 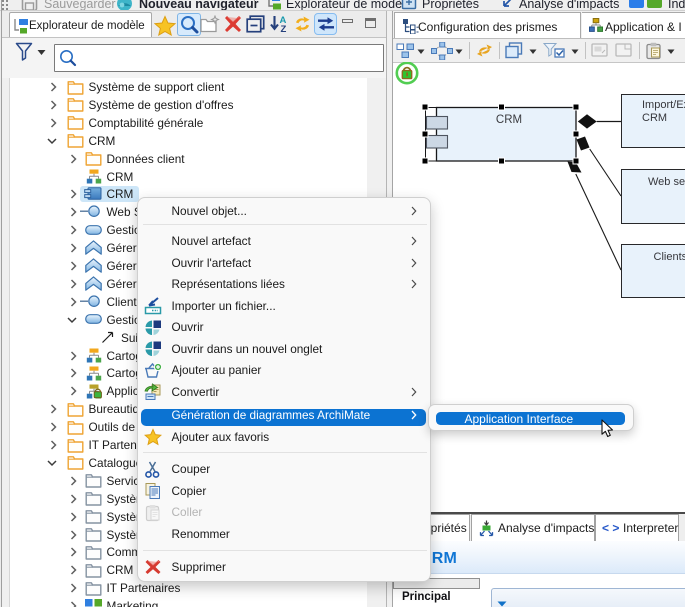 What do you see at coordinates (284, 28) in the screenshot?
I see `svg-text: Z` at bounding box center [284, 28].